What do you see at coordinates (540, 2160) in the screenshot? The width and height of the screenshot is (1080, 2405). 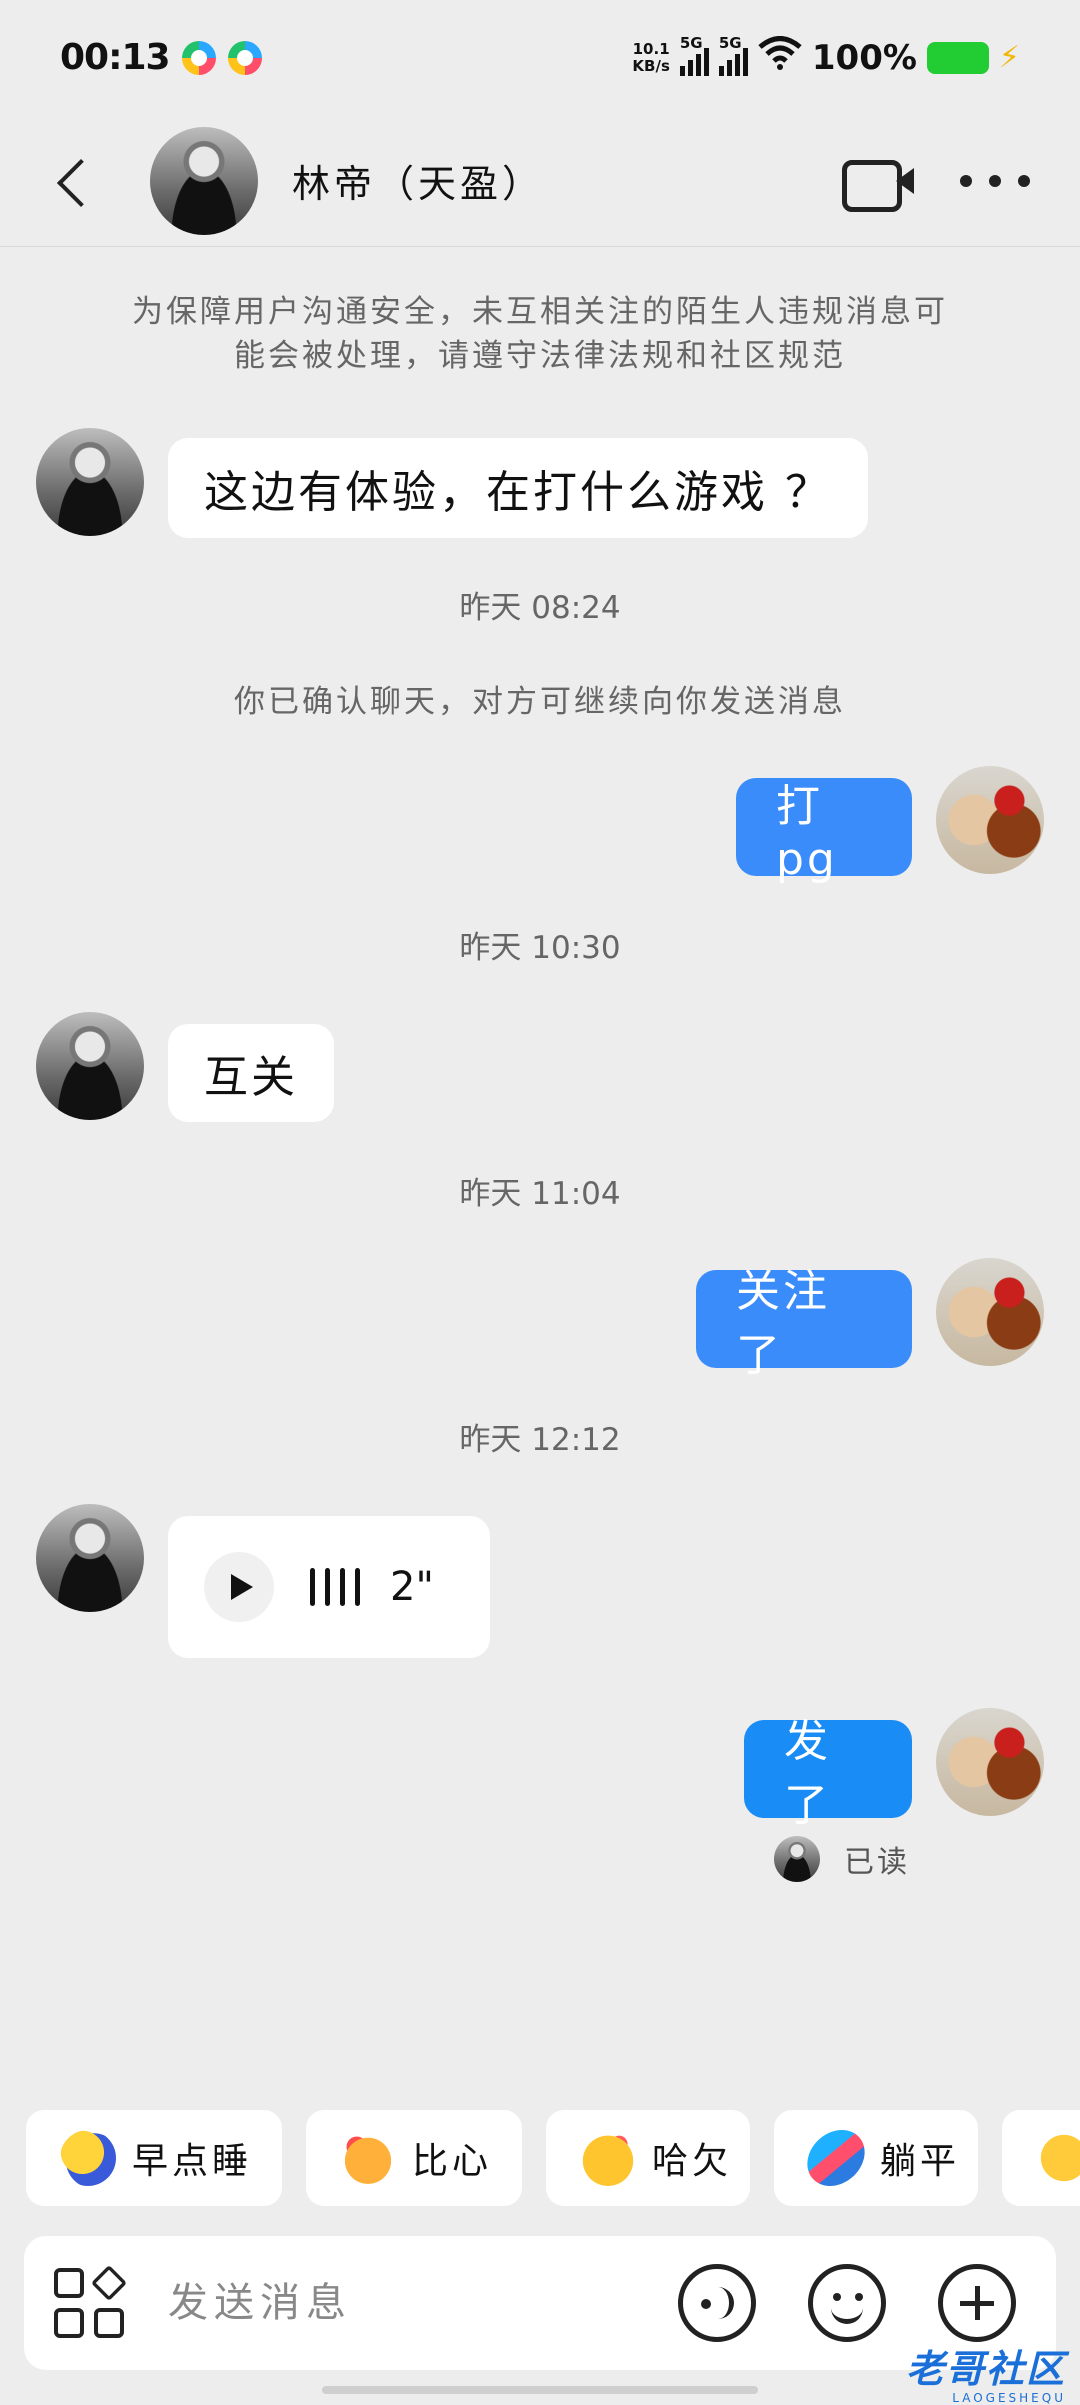 I see `quick-reply-bar: 早点睡 比心 哈欠 躺平` at bounding box center [540, 2160].